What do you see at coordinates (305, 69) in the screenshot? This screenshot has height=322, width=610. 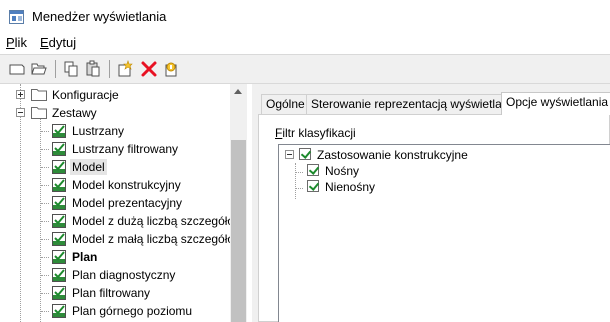 I see `toolbar` at bounding box center [305, 69].